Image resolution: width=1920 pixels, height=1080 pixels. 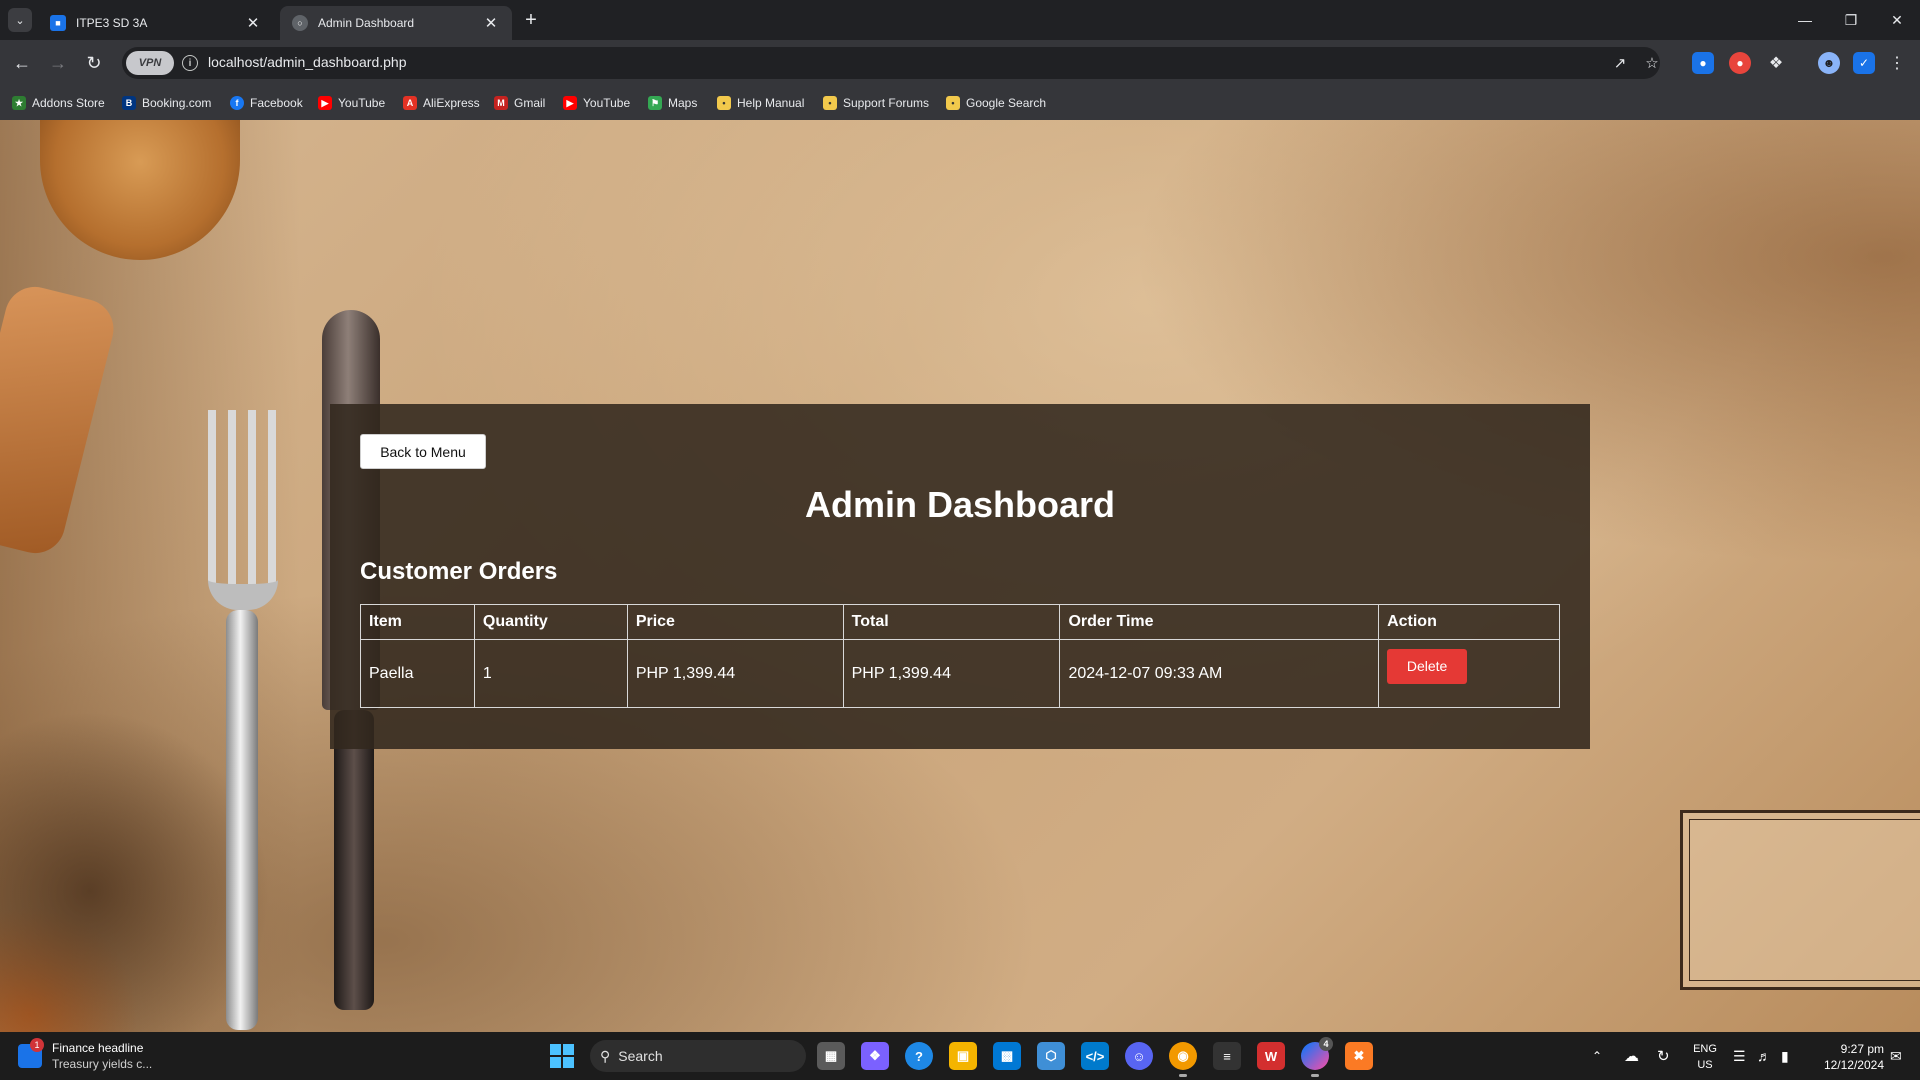 What do you see at coordinates (1897, 63) in the screenshot?
I see `kebab-menu-icon: ⋮` at bounding box center [1897, 63].